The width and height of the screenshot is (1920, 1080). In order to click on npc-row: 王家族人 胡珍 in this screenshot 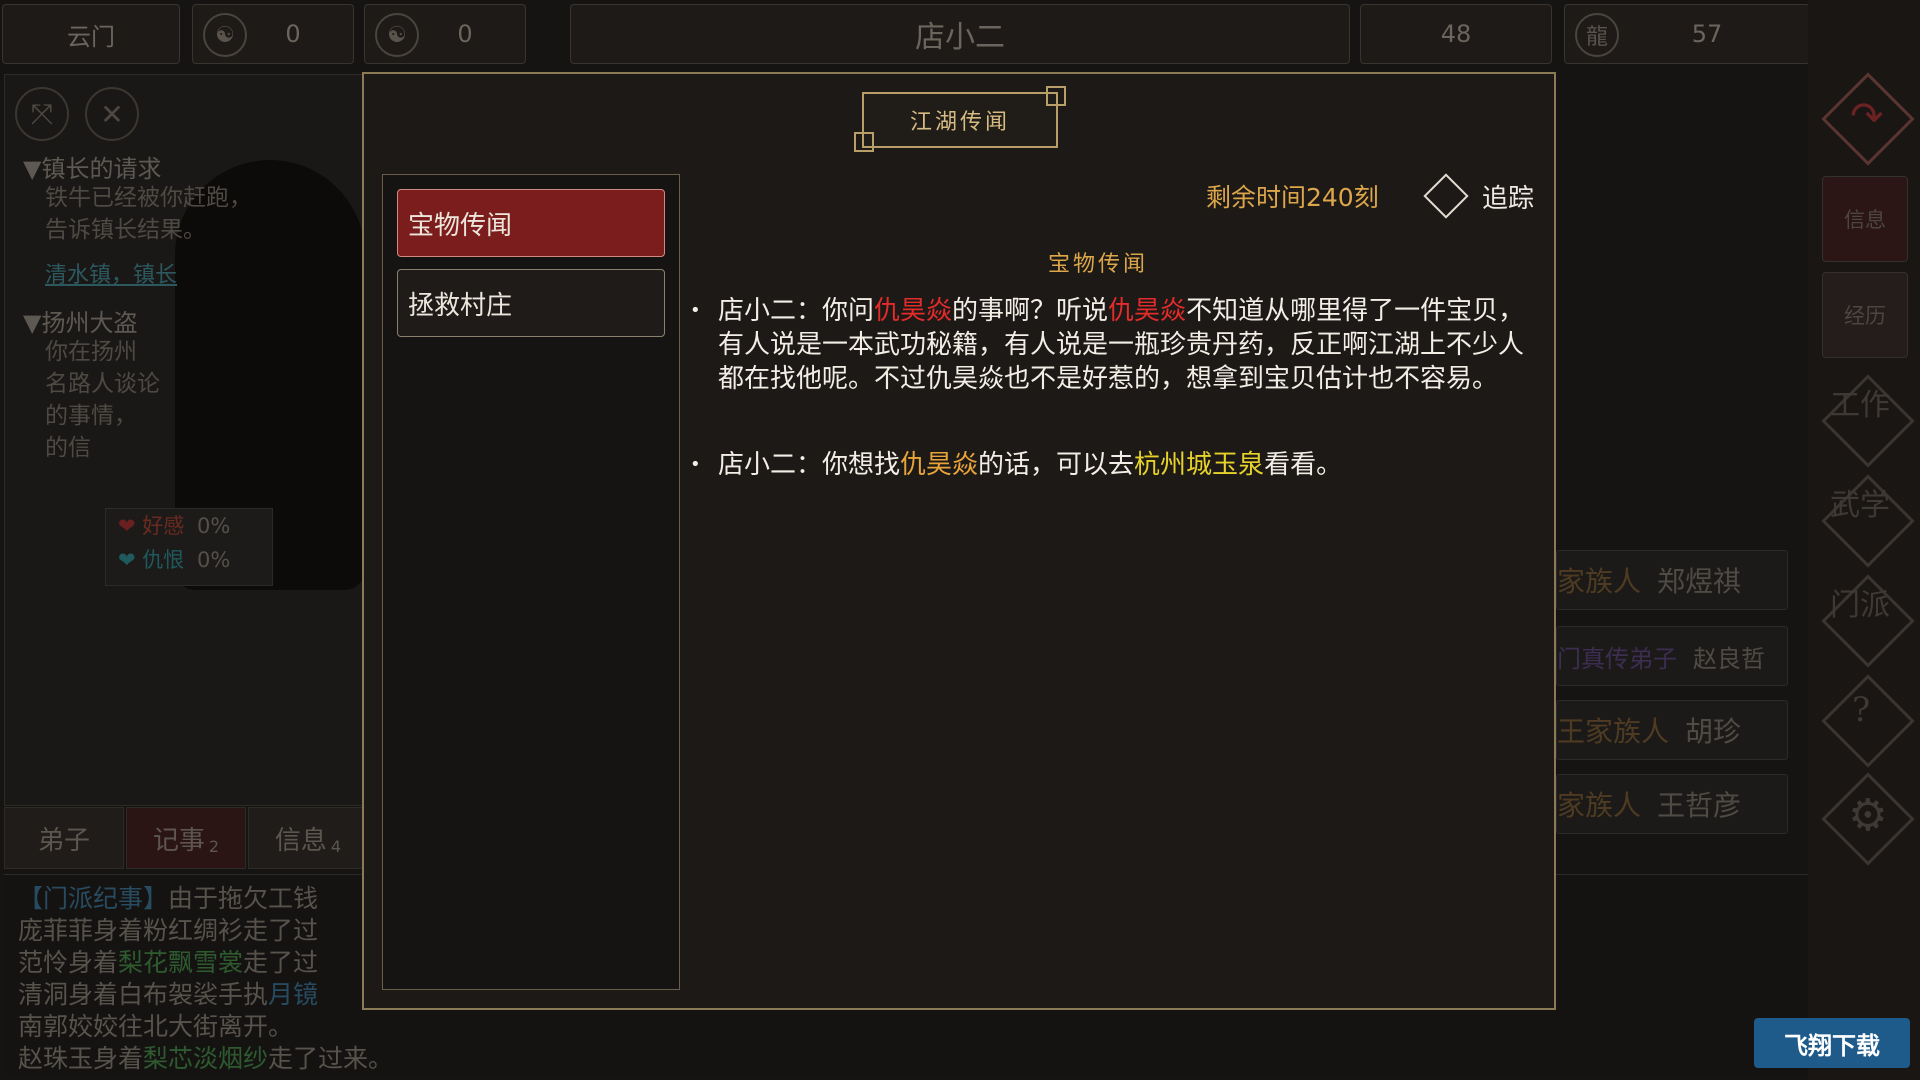, I will do `click(1672, 730)`.